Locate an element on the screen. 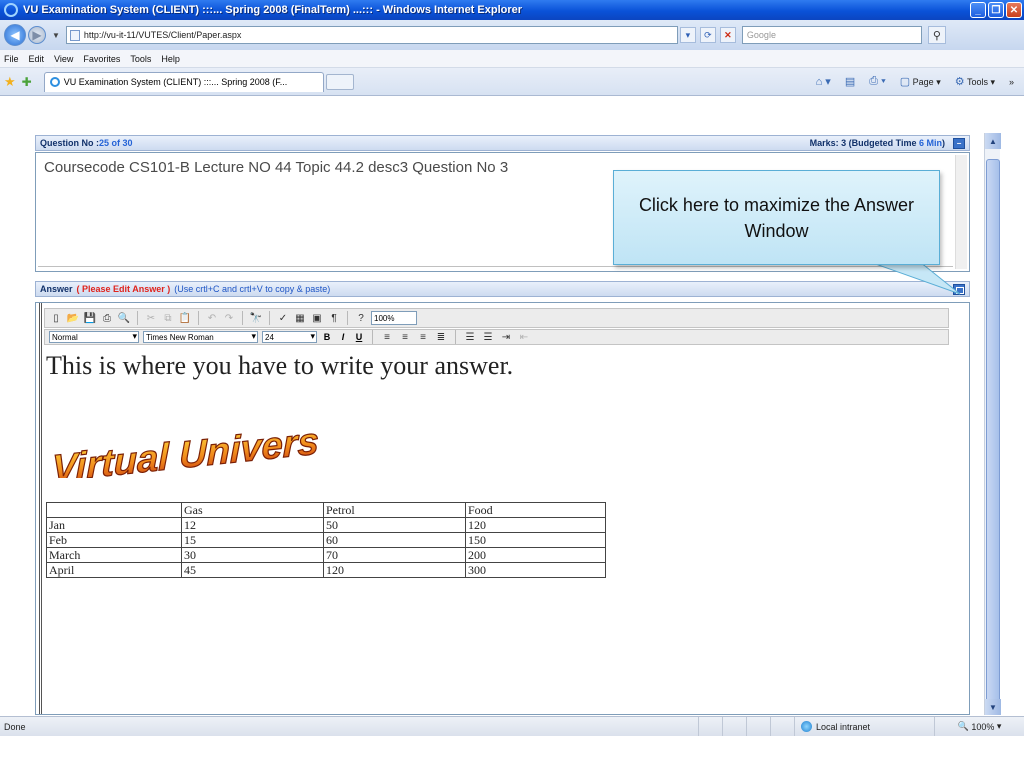  align-center-icon: ≡ is located at coordinates (405, 337).